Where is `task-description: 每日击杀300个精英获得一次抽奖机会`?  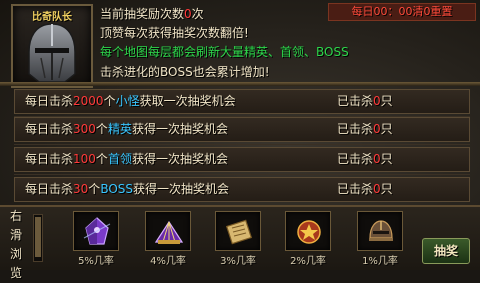 task-description: 每日击杀300个精英获得一次抽奖机会 is located at coordinates (126, 129).